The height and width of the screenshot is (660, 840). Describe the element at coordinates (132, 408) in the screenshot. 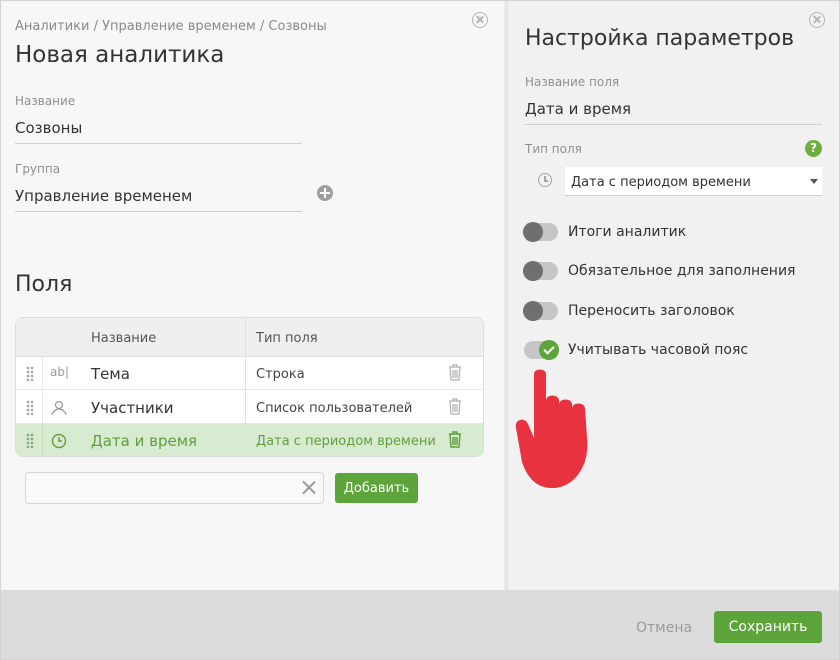

I see `row-name: Участники` at that location.